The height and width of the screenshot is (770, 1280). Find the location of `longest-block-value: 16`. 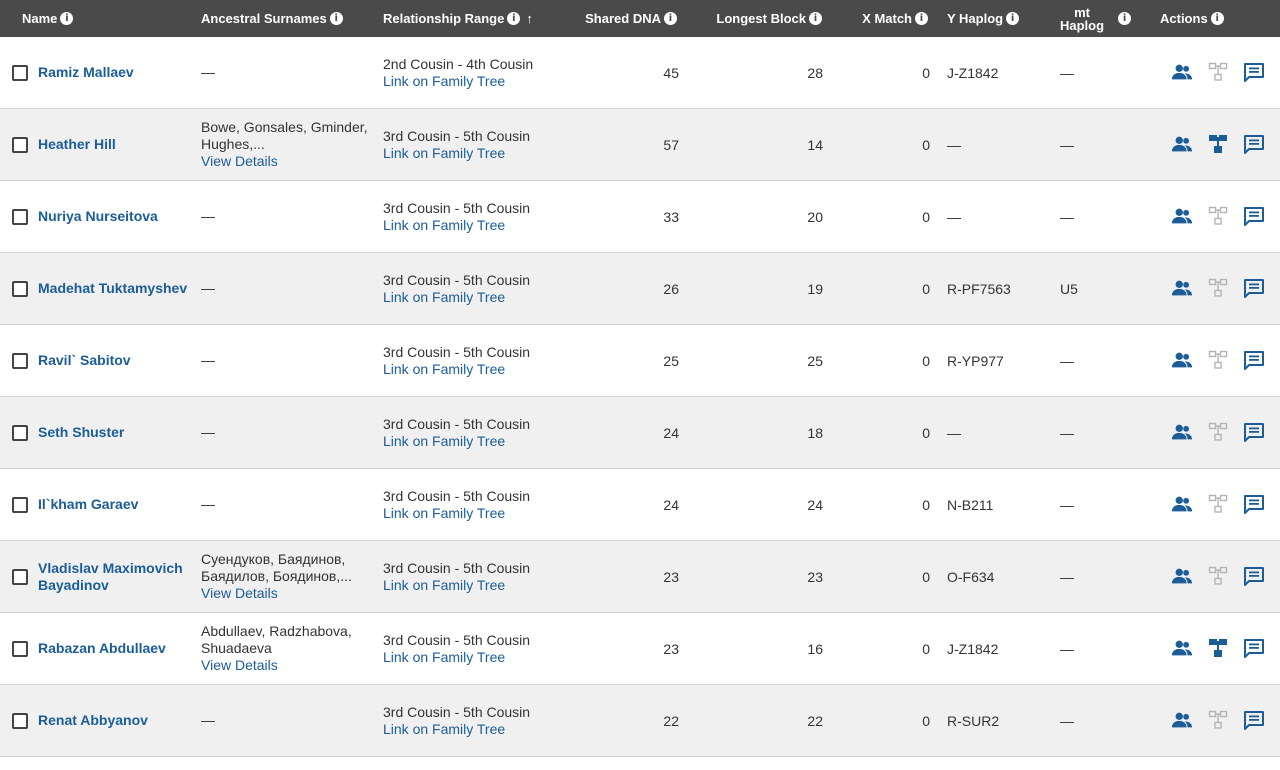

longest-block-value: 16 is located at coordinates (815, 648).